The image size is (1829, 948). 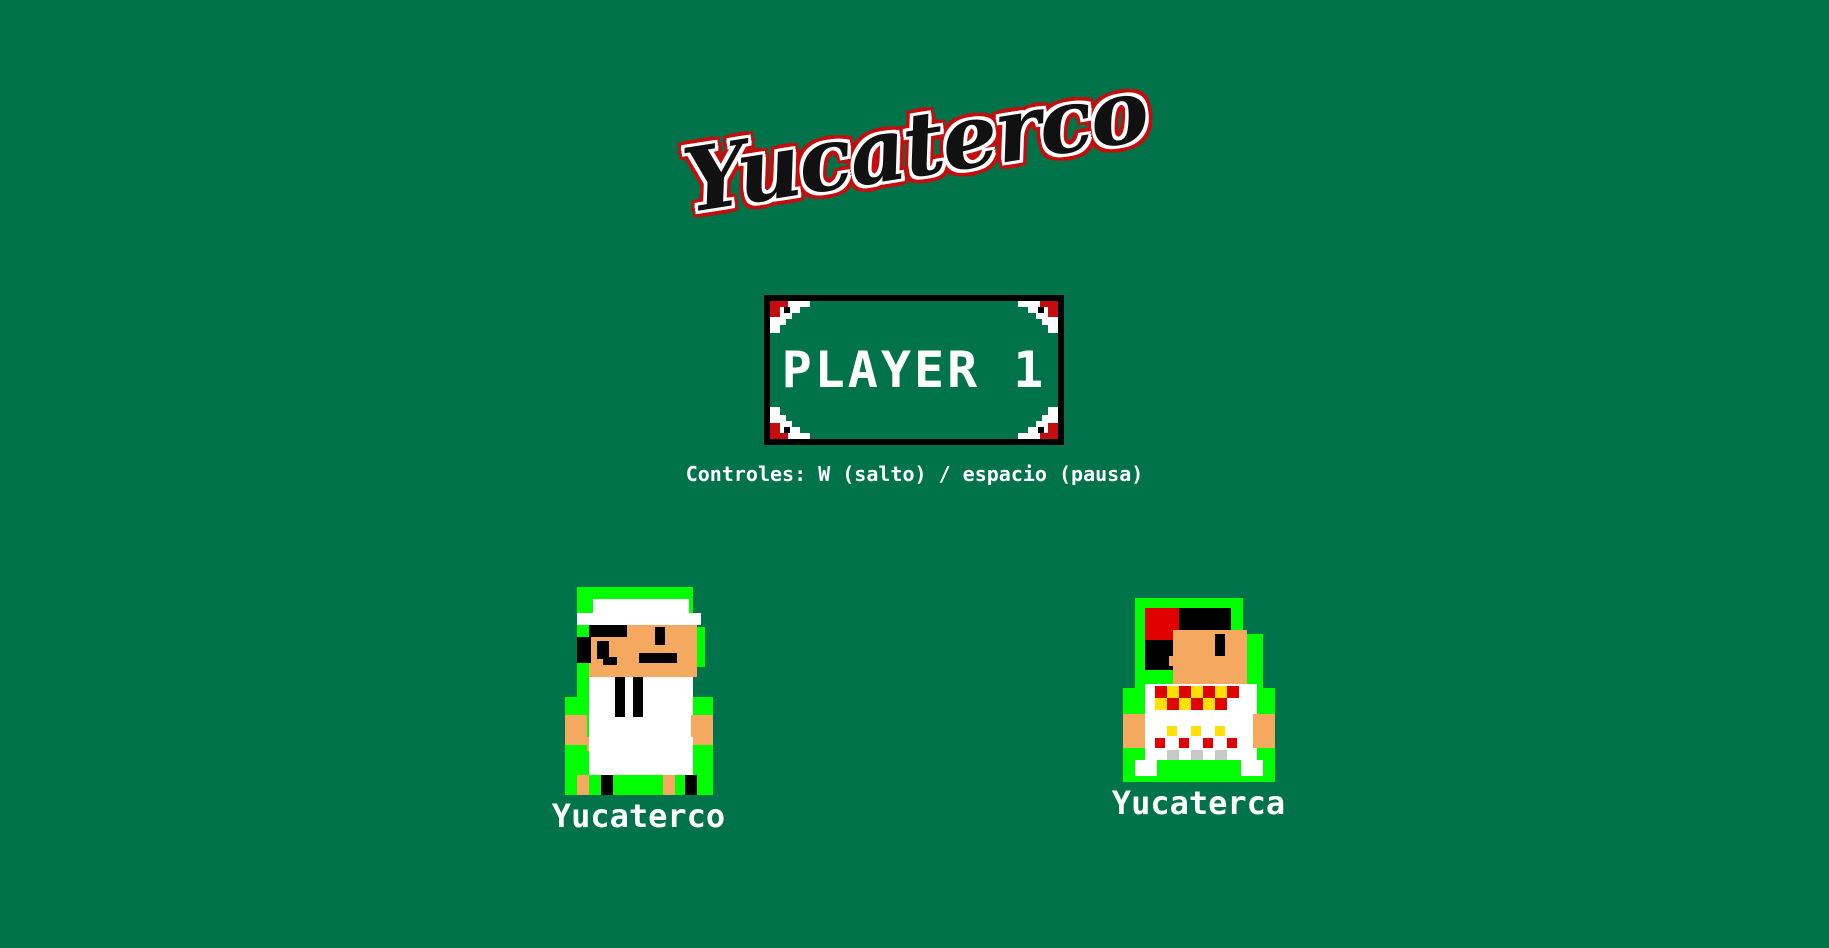 I want to click on character-name-yucaterco: Yucaterco, so click(x=638, y=816).